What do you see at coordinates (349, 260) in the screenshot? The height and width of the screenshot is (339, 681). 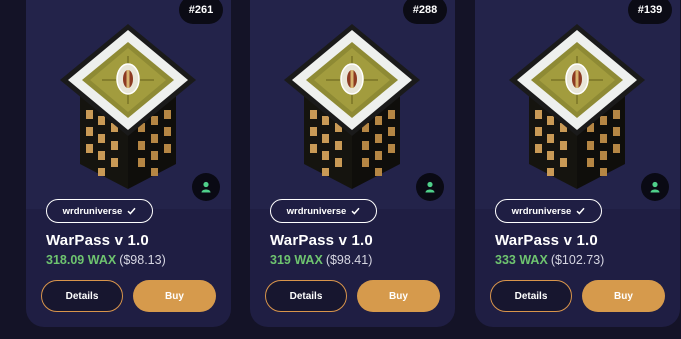 I see `price-usd: ($98.41)` at bounding box center [349, 260].